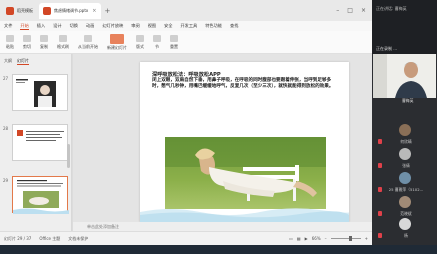 The height and width of the screenshot is (254, 437). I want to click on menu-slideshow: 幻灯片放映, so click(112, 26).